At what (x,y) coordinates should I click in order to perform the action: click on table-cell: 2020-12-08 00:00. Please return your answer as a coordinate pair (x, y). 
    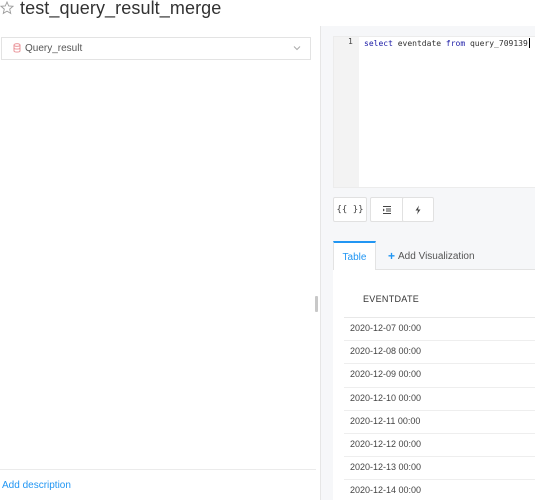
    Looking at the image, I should click on (386, 351).